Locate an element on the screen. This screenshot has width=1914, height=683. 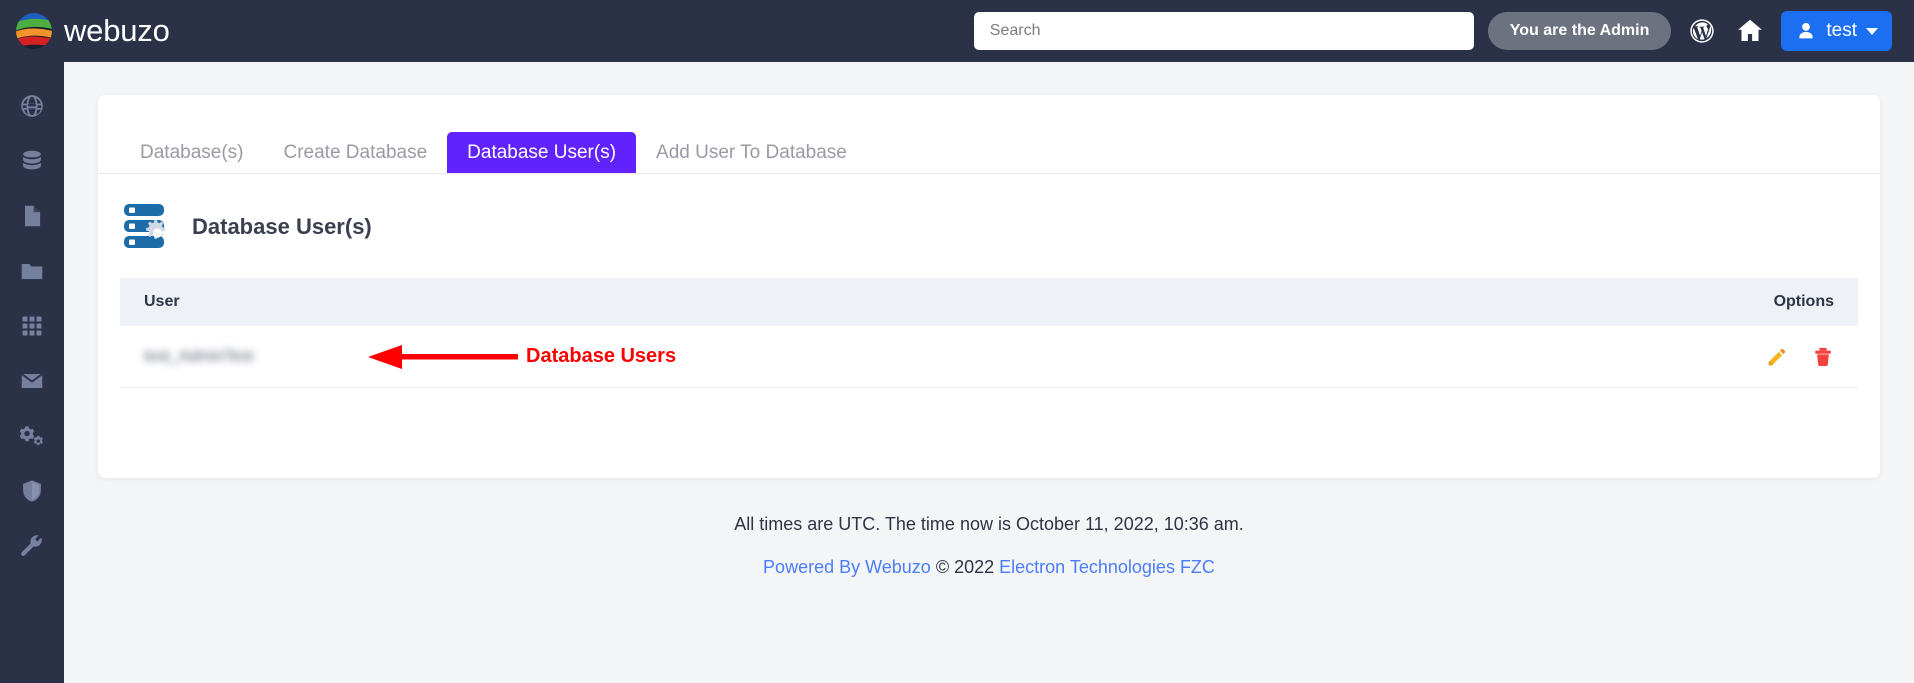
folder-icon is located at coordinates (32, 271).